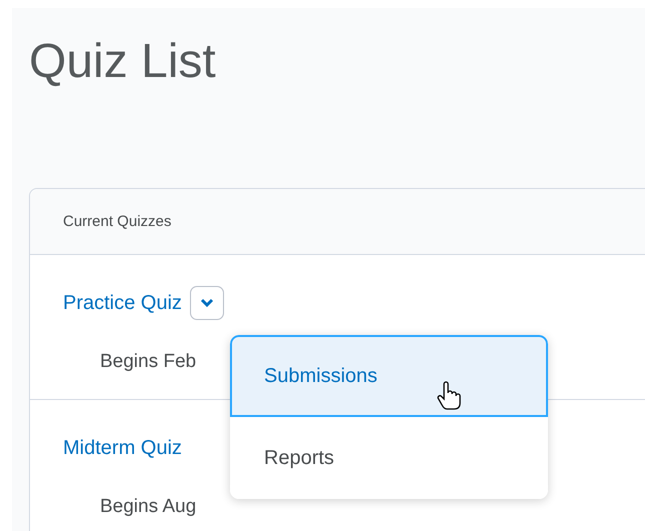 The height and width of the screenshot is (531, 645). I want to click on quiz-link: Practice Quiz, so click(122, 303).